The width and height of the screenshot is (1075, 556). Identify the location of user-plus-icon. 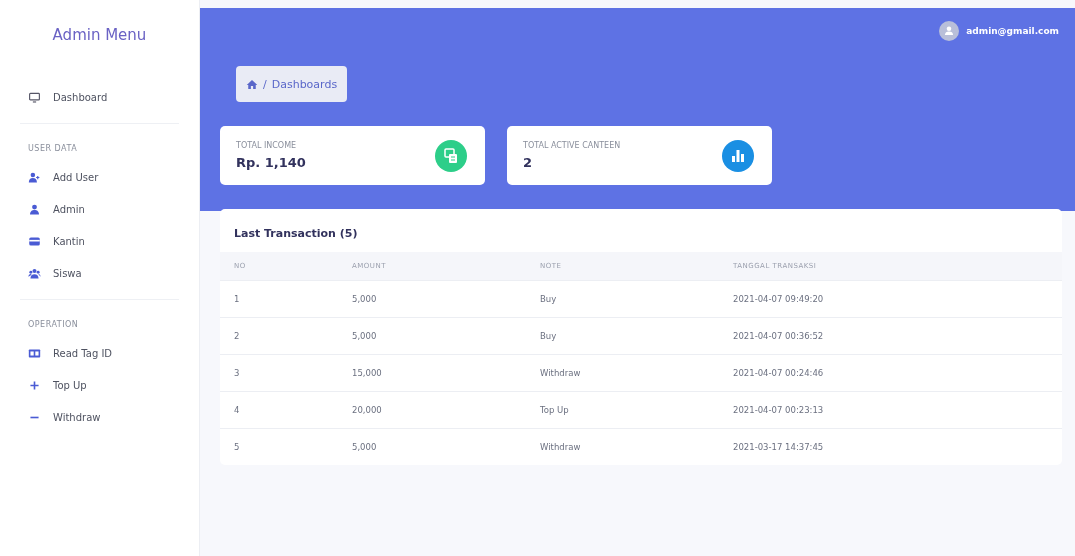
(34, 177).